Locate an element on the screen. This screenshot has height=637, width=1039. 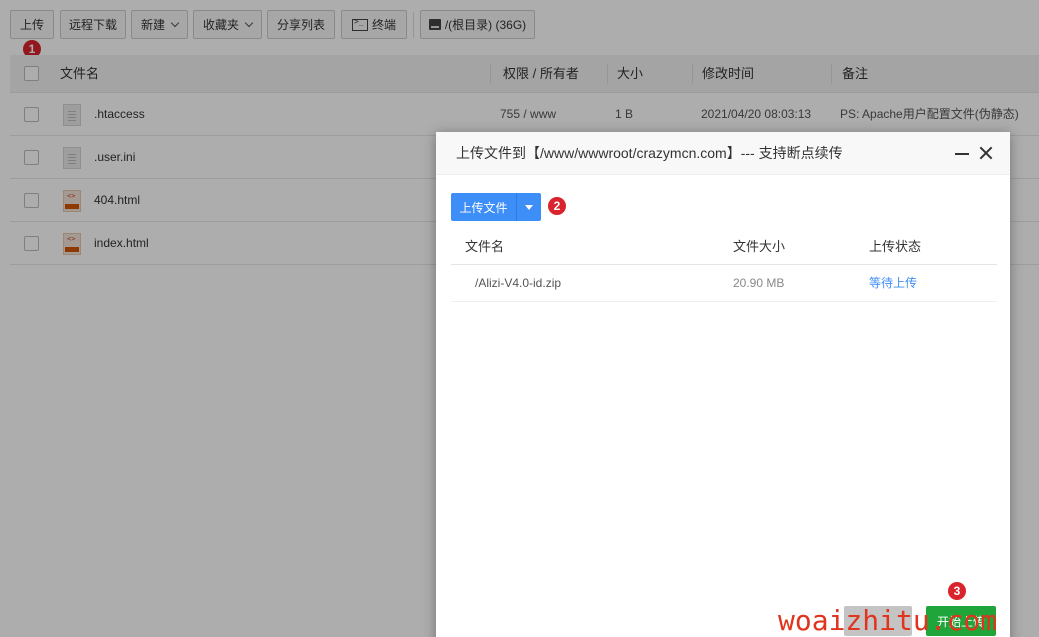
upload-file-status: 等待上传 is located at coordinates (893, 283).